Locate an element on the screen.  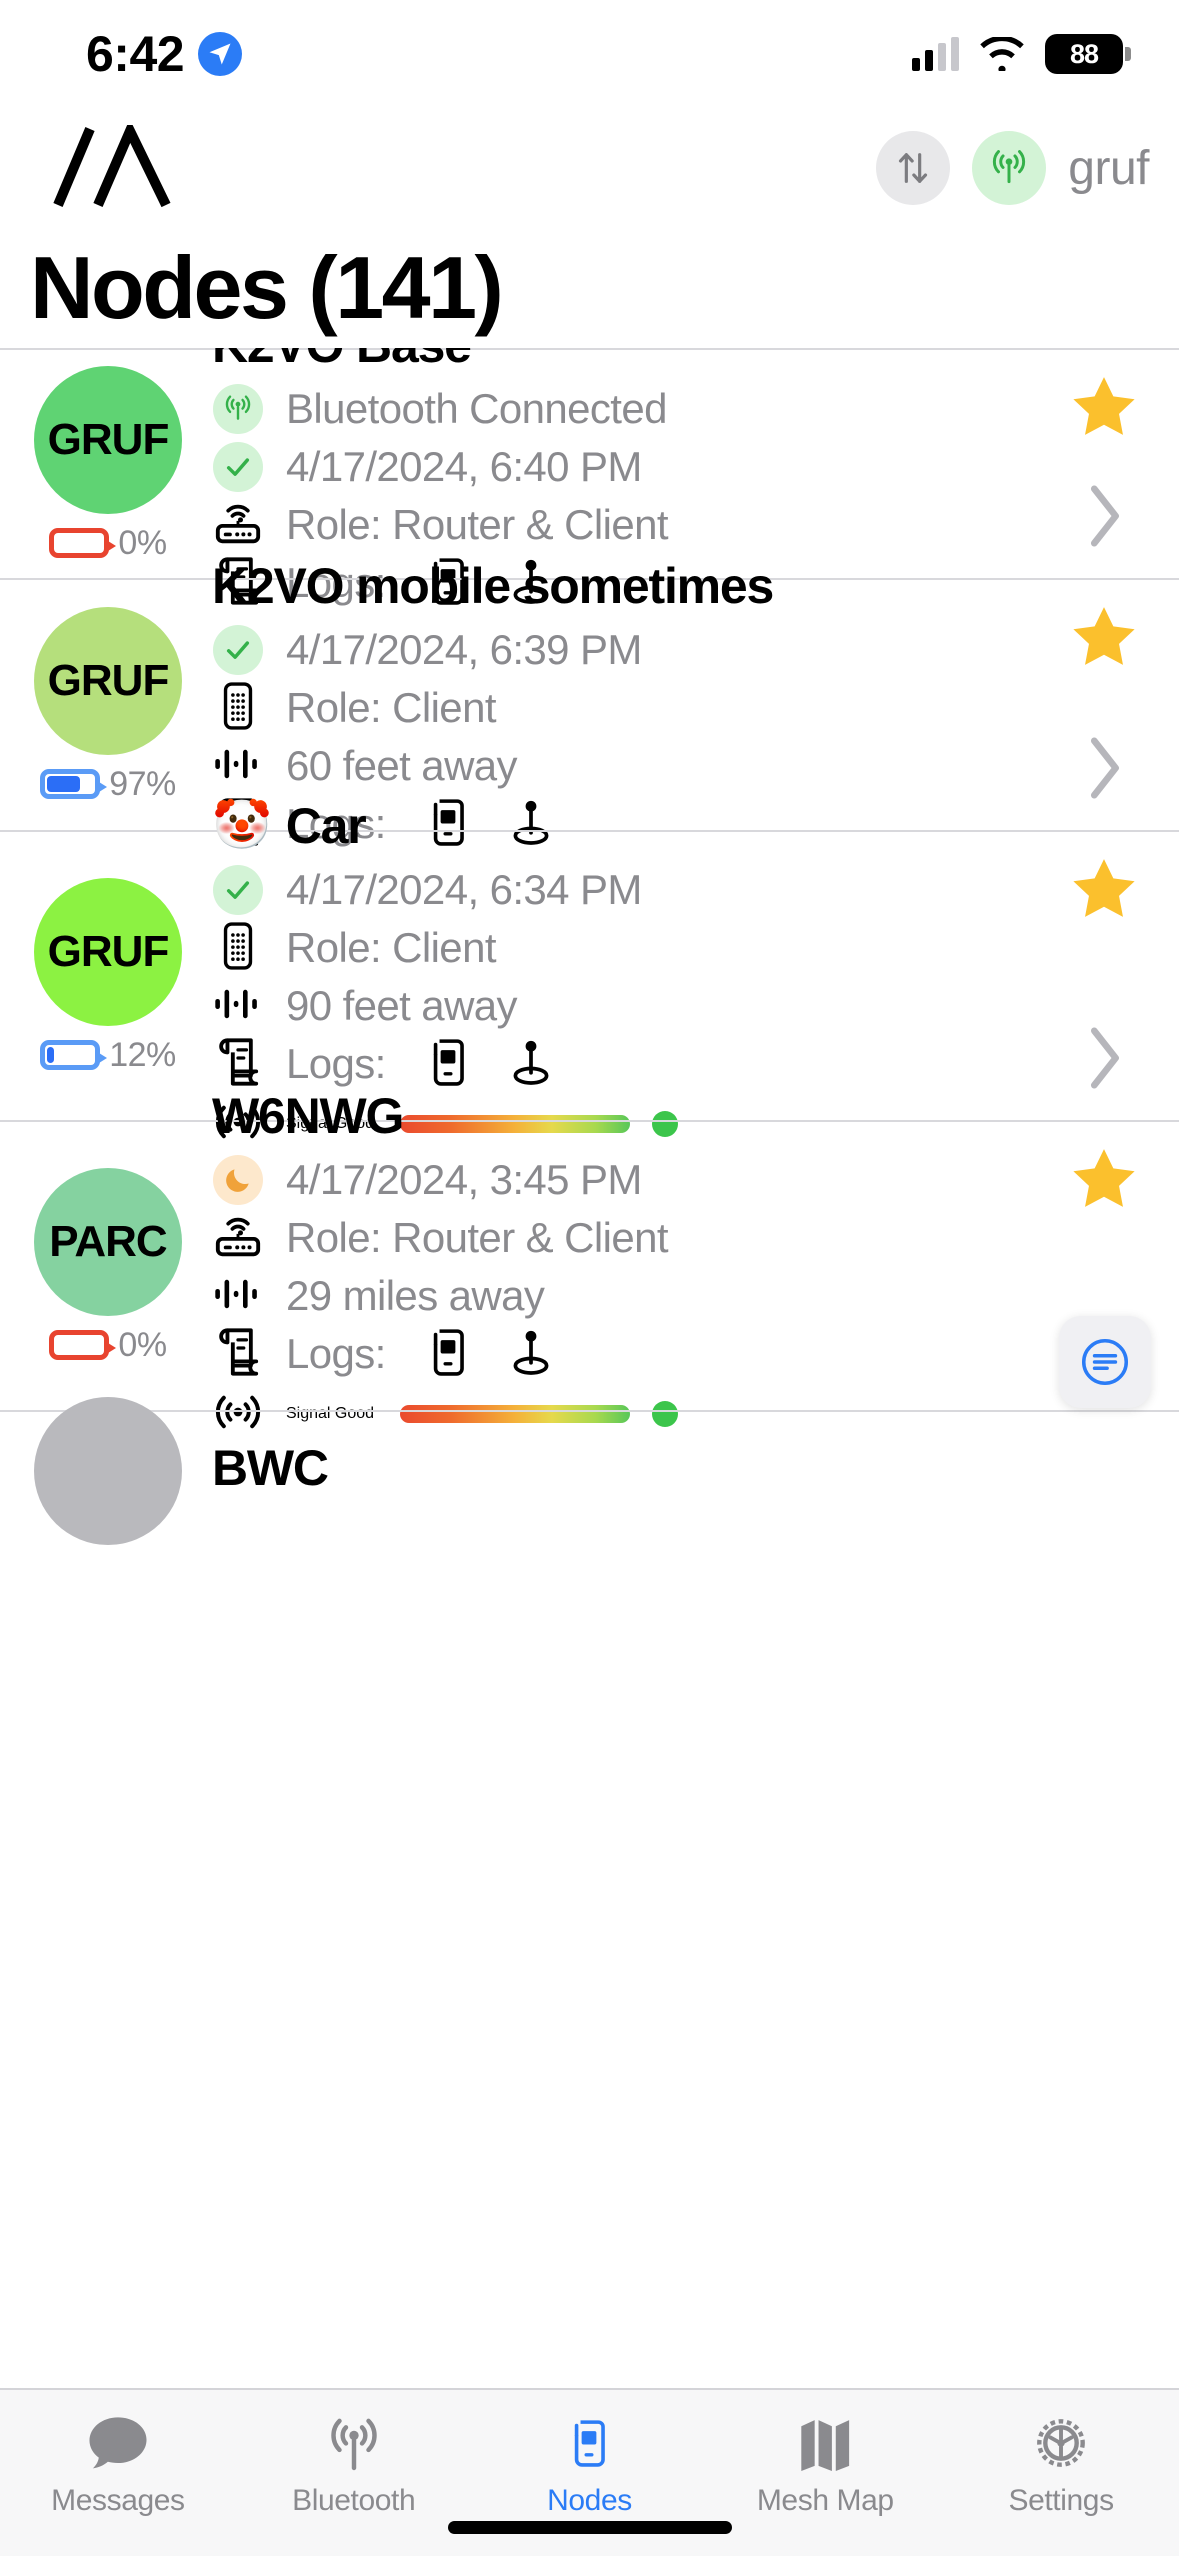
home-indicator is located at coordinates (589, 2527).